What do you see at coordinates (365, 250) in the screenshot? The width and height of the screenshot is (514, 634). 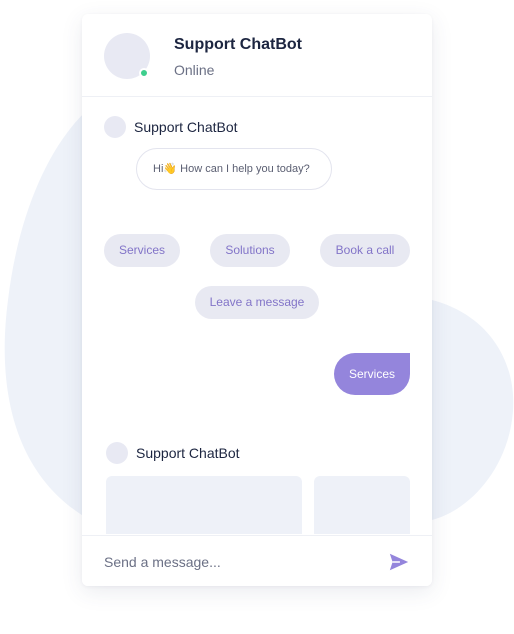 I see `quick-reply-book-a-call: Book a call` at bounding box center [365, 250].